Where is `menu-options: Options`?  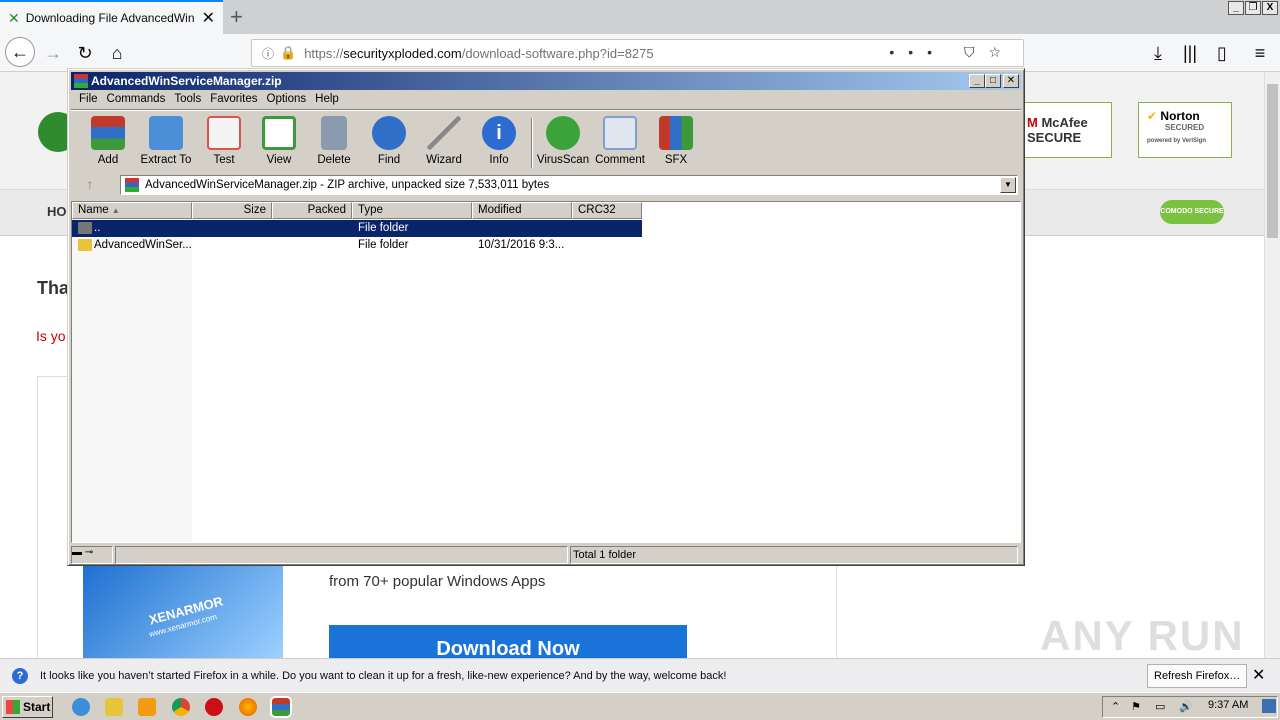
menu-options: Options is located at coordinates (287, 99).